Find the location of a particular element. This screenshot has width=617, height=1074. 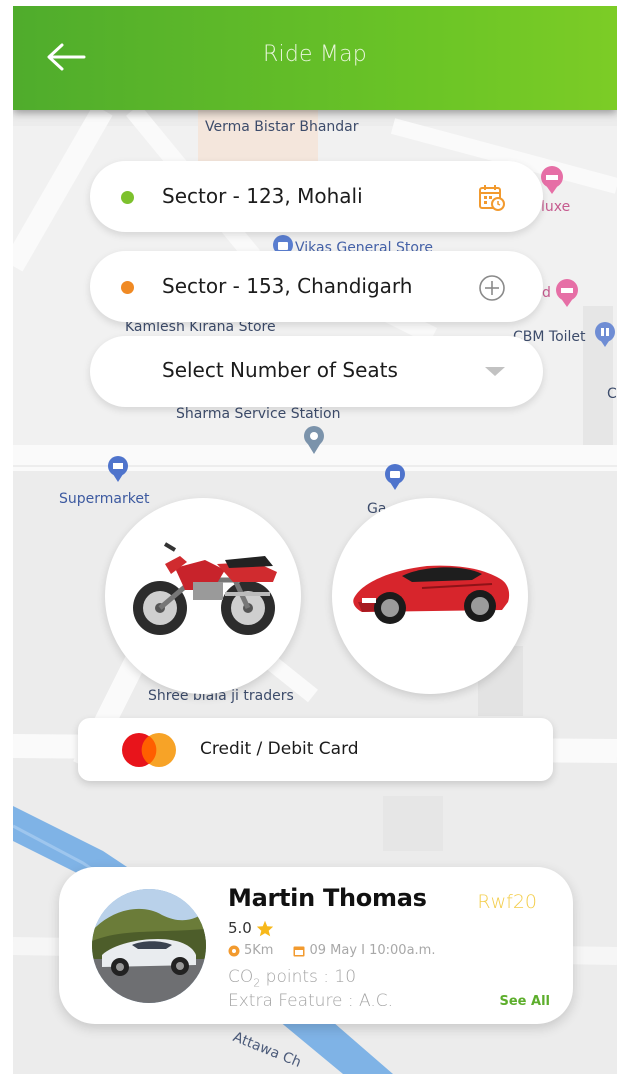

map-label-sharma: Sharma Service Station is located at coordinates (258, 414).